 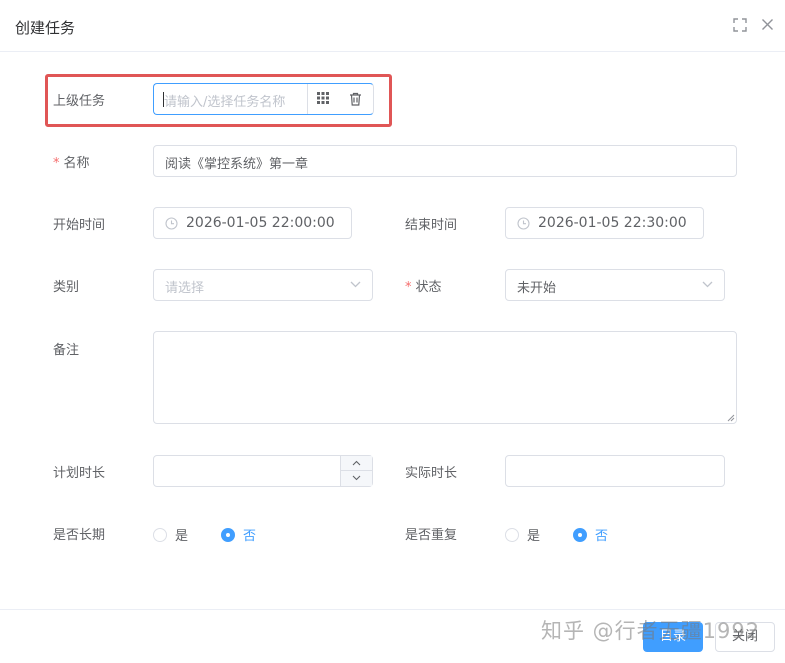 I want to click on number-stepper, so click(x=356, y=471).